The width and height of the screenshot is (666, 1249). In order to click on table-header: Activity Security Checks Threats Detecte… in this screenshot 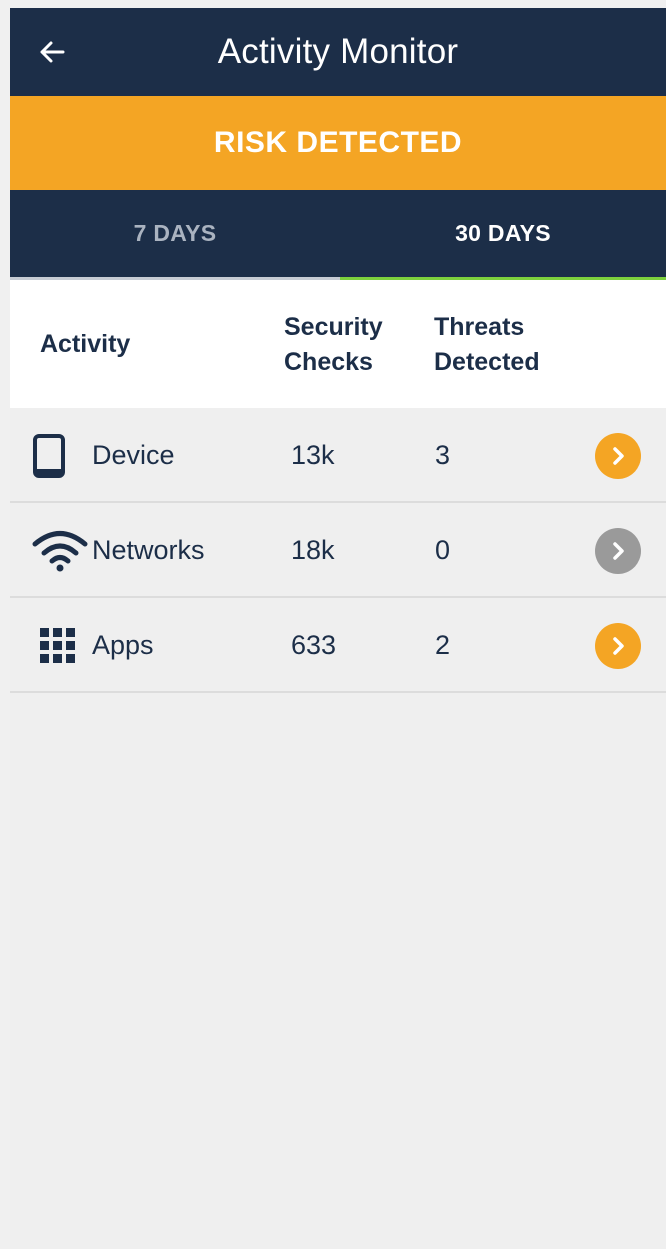, I will do `click(338, 344)`.